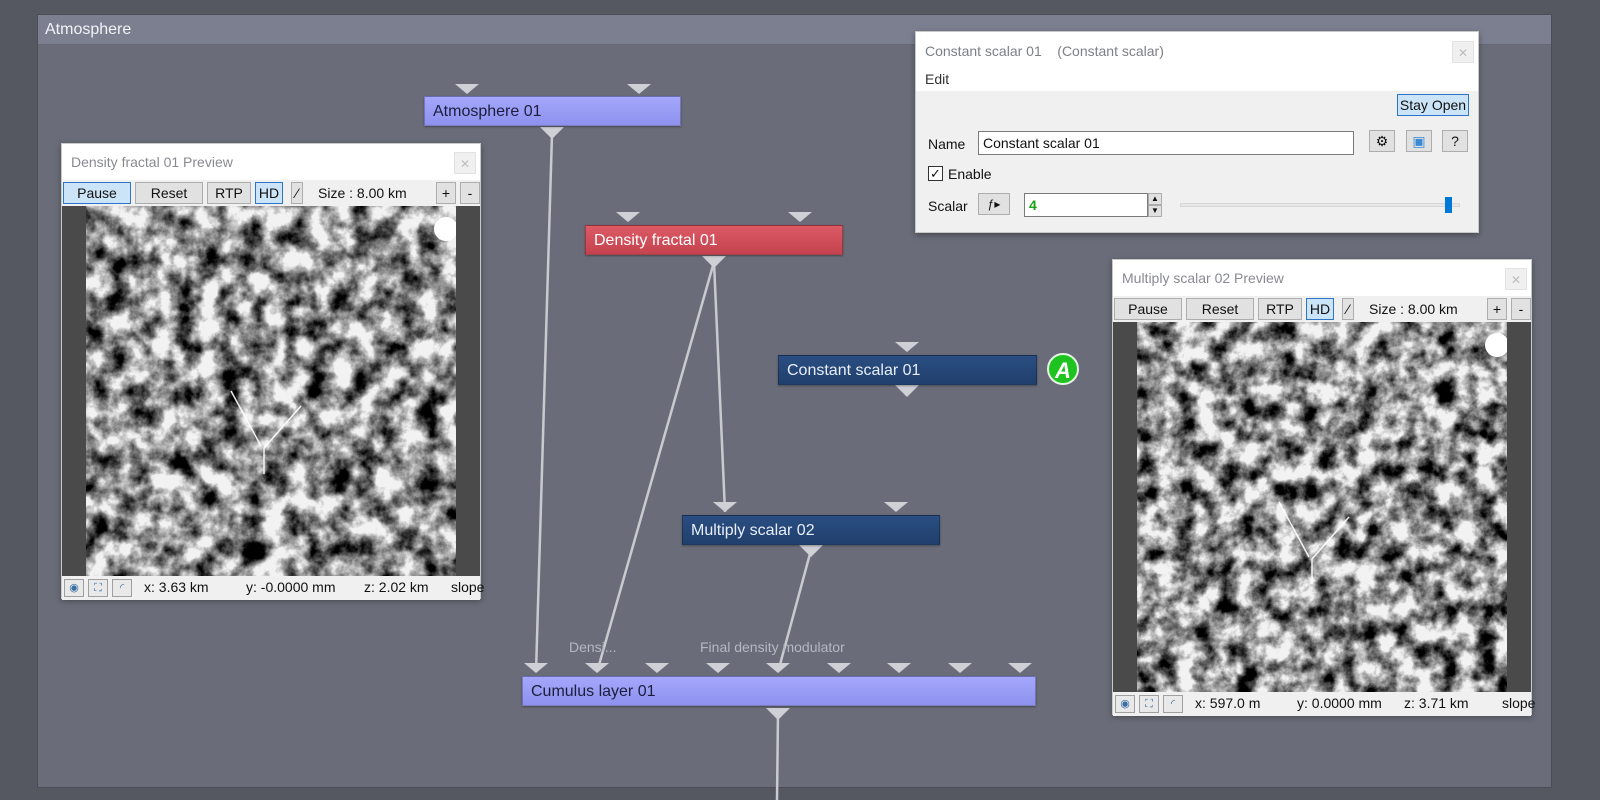  Describe the element at coordinates (1228, 703) in the screenshot. I see `x-readout: x: 597.0 m` at that location.